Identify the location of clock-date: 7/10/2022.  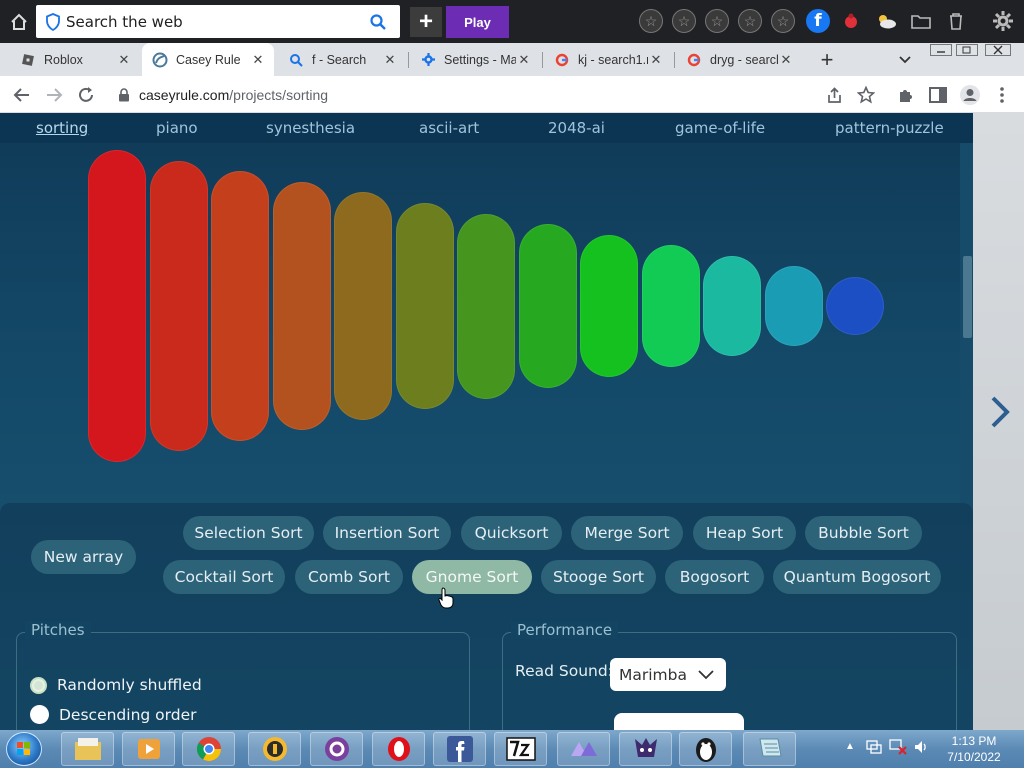
(974, 757).